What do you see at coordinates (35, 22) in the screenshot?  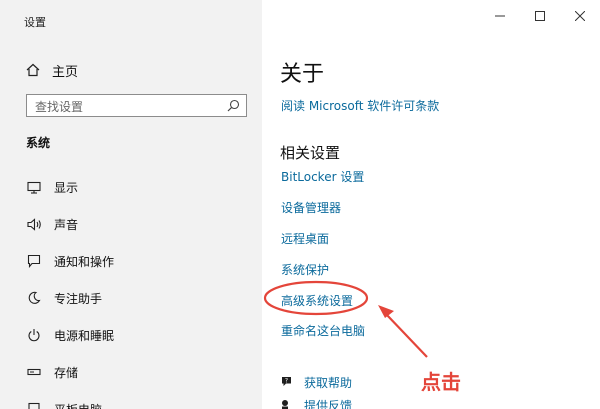 I see `window-title: 设置` at bounding box center [35, 22].